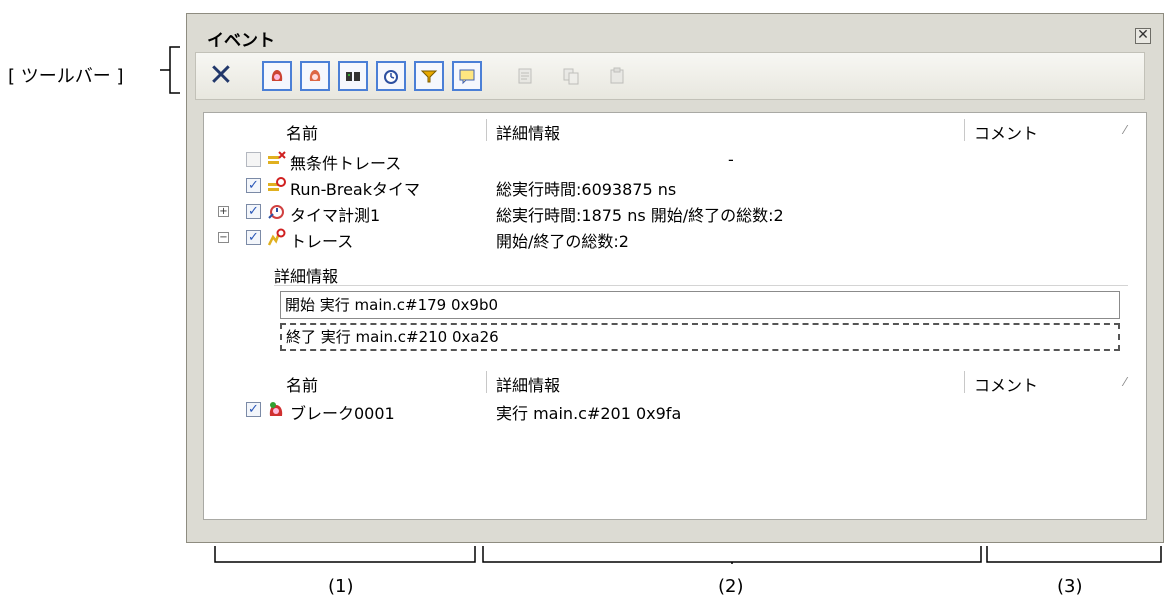 The image size is (1172, 603). What do you see at coordinates (675, 239) in the screenshot?
I see `event-row-trace: − ✓ トレース 開始/終了の総数:2` at bounding box center [675, 239].